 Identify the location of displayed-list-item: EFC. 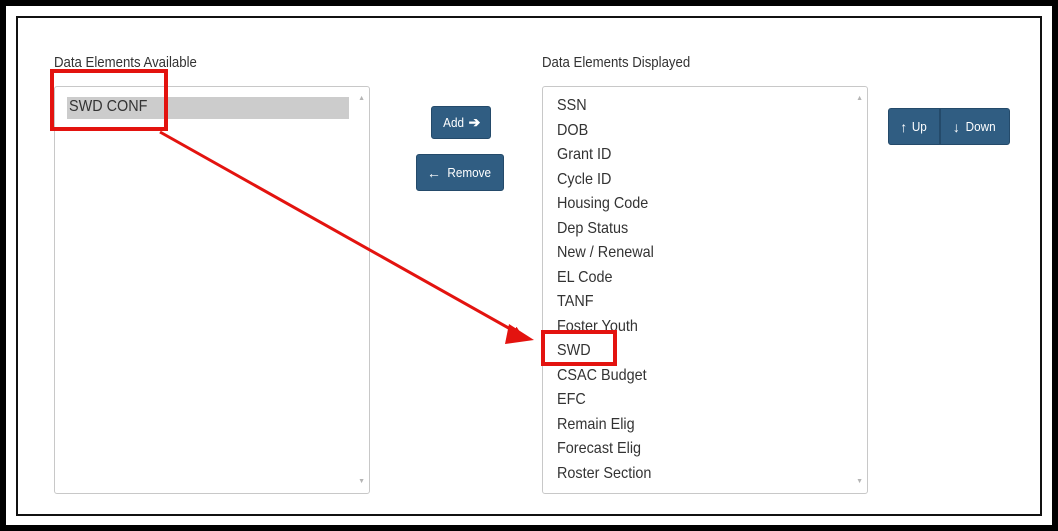
(571, 400).